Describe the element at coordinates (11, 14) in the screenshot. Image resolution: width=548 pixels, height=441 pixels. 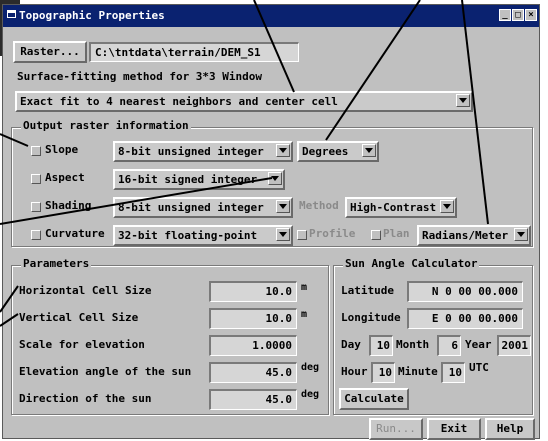
I see `window-menu-icon` at that location.